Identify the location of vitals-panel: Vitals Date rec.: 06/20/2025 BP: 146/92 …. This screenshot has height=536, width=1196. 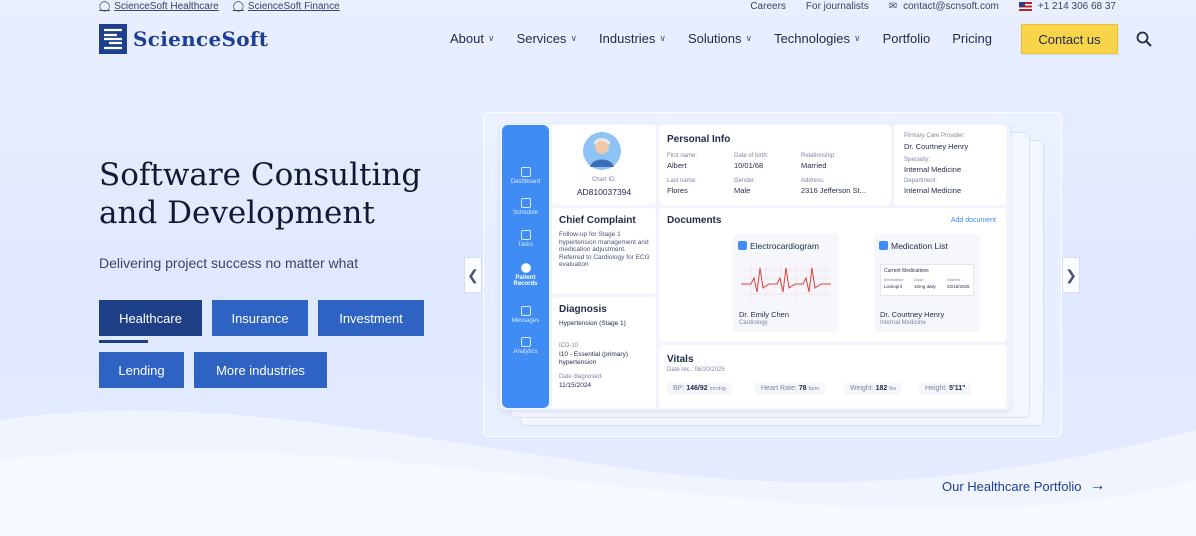
(832, 376).